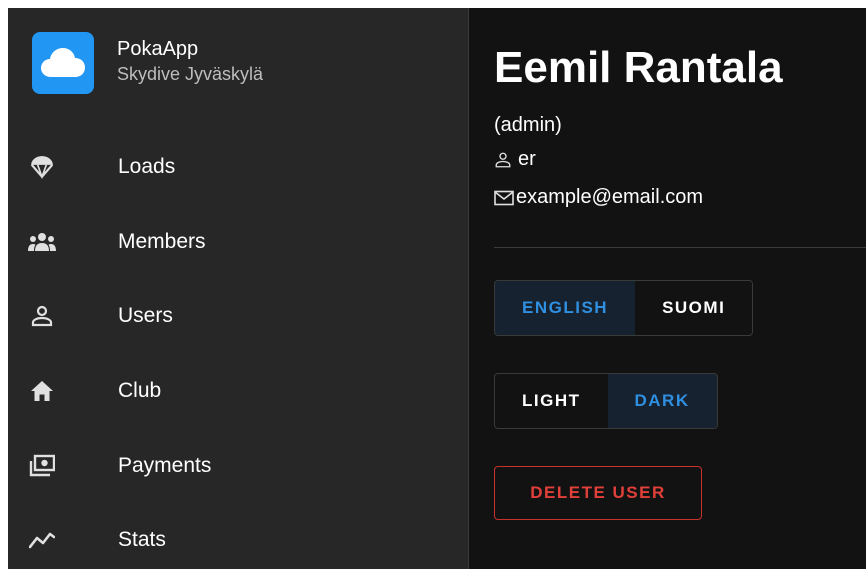 Image resolution: width=866 pixels, height=569 pixels. What do you see at coordinates (515, 159) in the screenshot?
I see `username-row: er` at bounding box center [515, 159].